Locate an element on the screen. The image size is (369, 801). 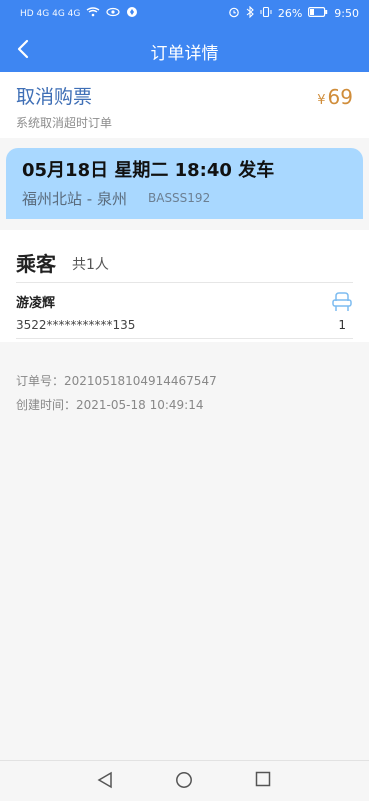
passengers-count: 共1人 is located at coordinates (90, 265).